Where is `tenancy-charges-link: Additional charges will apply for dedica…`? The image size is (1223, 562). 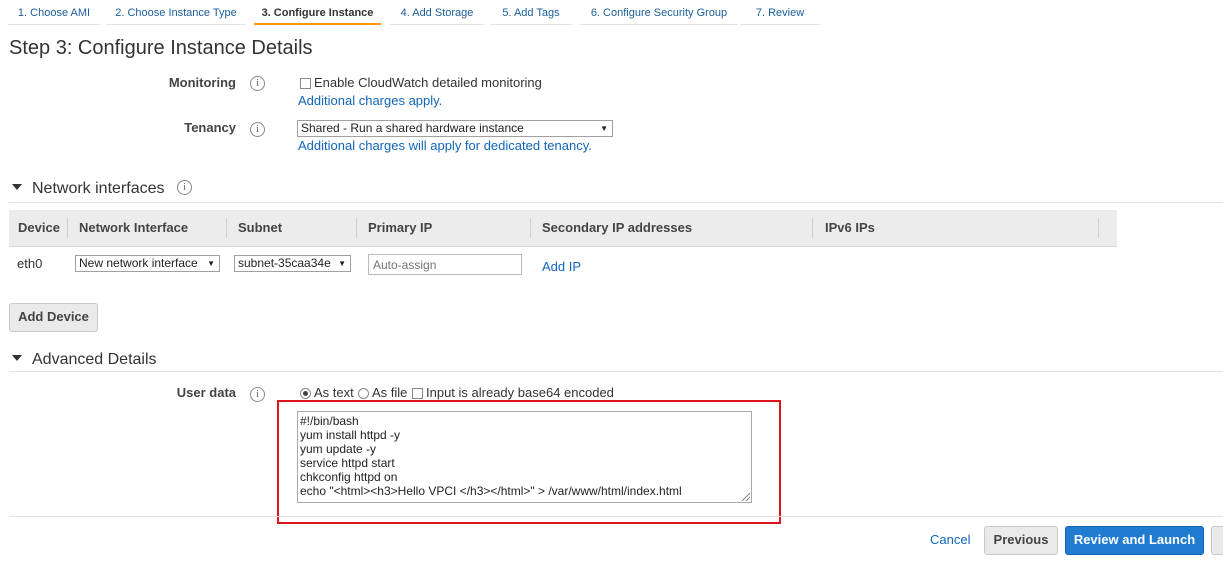 tenancy-charges-link: Additional charges will apply for dedica… is located at coordinates (445, 145).